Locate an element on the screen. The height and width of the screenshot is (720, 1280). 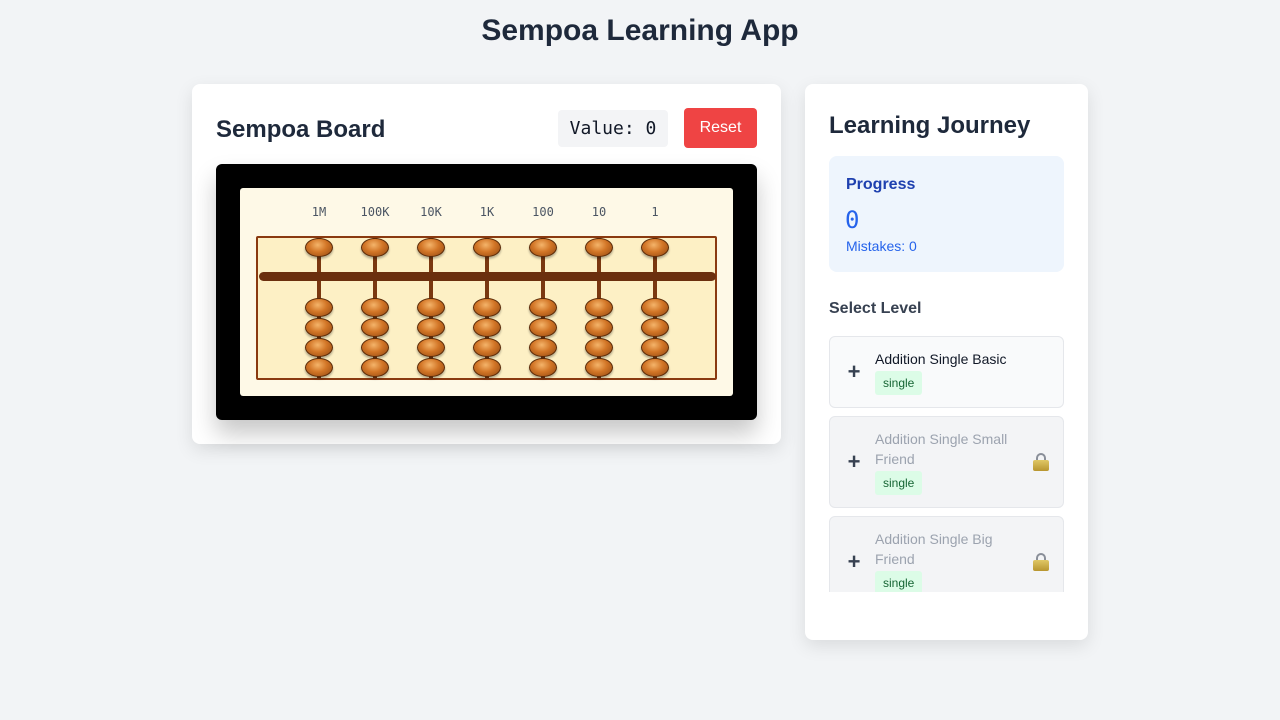
place-label-100k: 100K is located at coordinates (375, 212).